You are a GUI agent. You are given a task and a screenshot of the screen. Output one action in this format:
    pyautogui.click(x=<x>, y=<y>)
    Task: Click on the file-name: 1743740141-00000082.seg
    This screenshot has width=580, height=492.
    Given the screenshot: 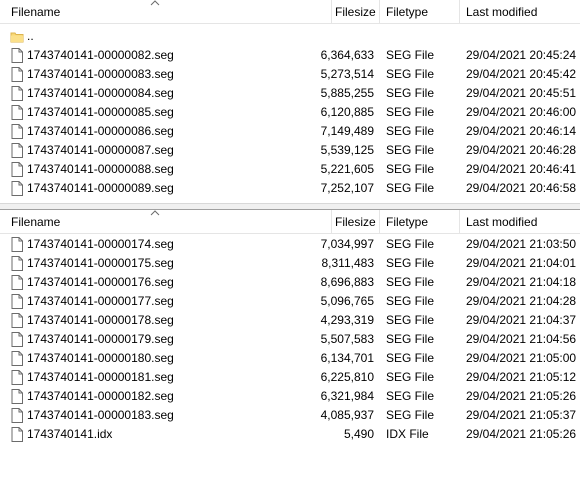 What is the action you would take?
    pyautogui.click(x=100, y=55)
    